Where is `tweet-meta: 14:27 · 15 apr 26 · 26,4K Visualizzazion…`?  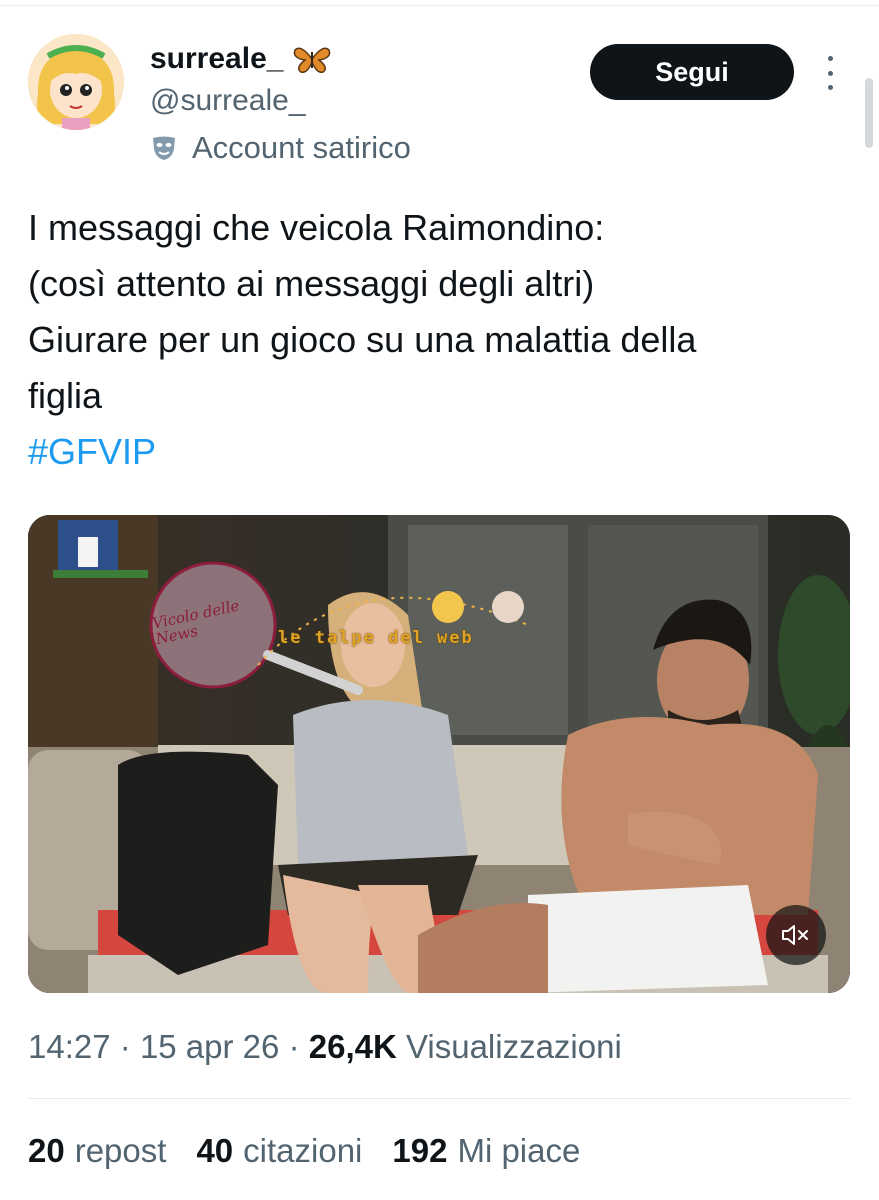
tweet-meta: 14:27 · 15 apr 26 · 26,4K Visualizzazion… is located at coordinates (325, 1047).